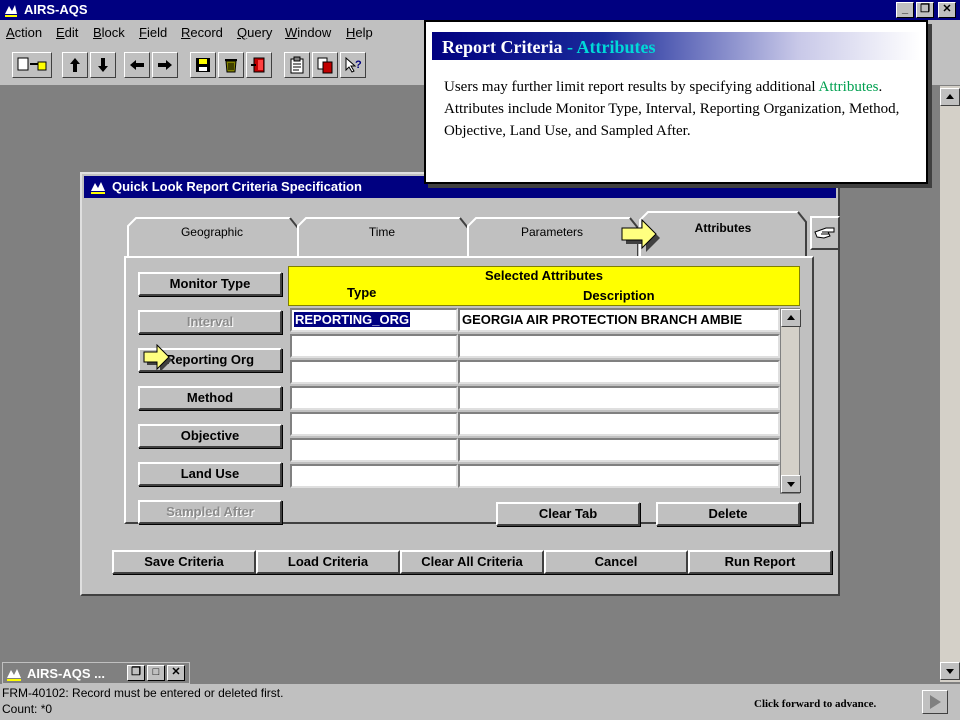 The height and width of the screenshot is (720, 960). I want to click on advance-hint: Click forward to advance., so click(815, 704).